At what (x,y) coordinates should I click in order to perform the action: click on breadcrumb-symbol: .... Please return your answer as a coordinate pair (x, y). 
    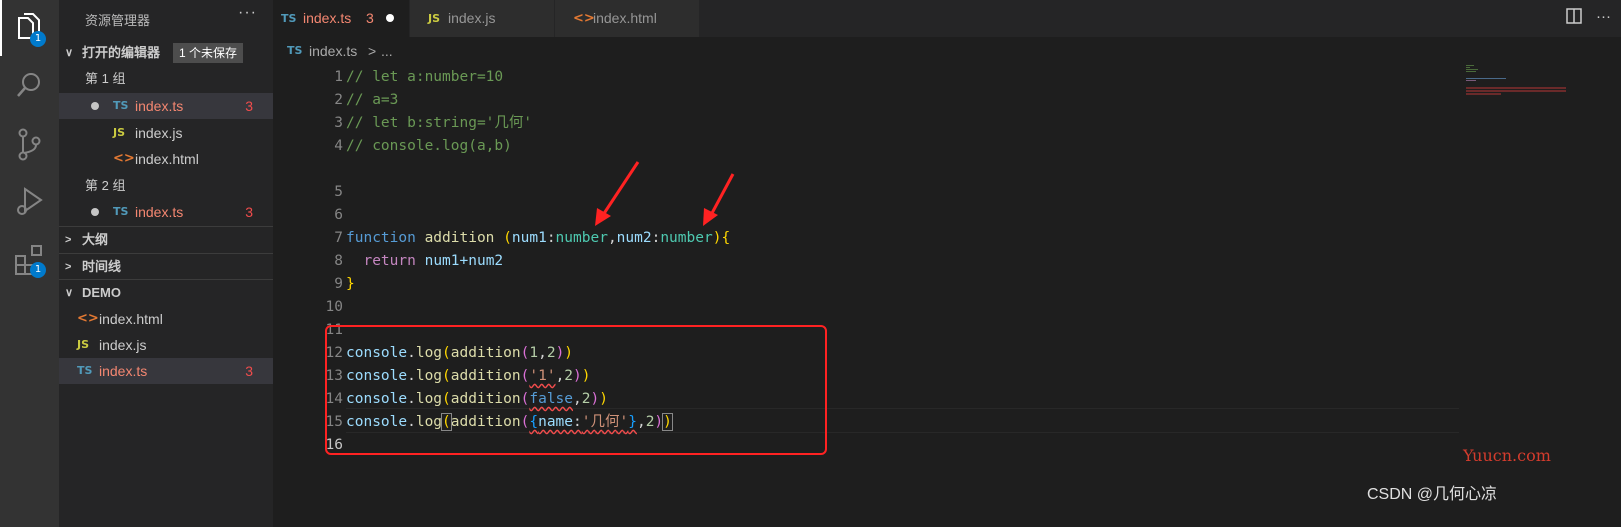
    Looking at the image, I should click on (387, 51).